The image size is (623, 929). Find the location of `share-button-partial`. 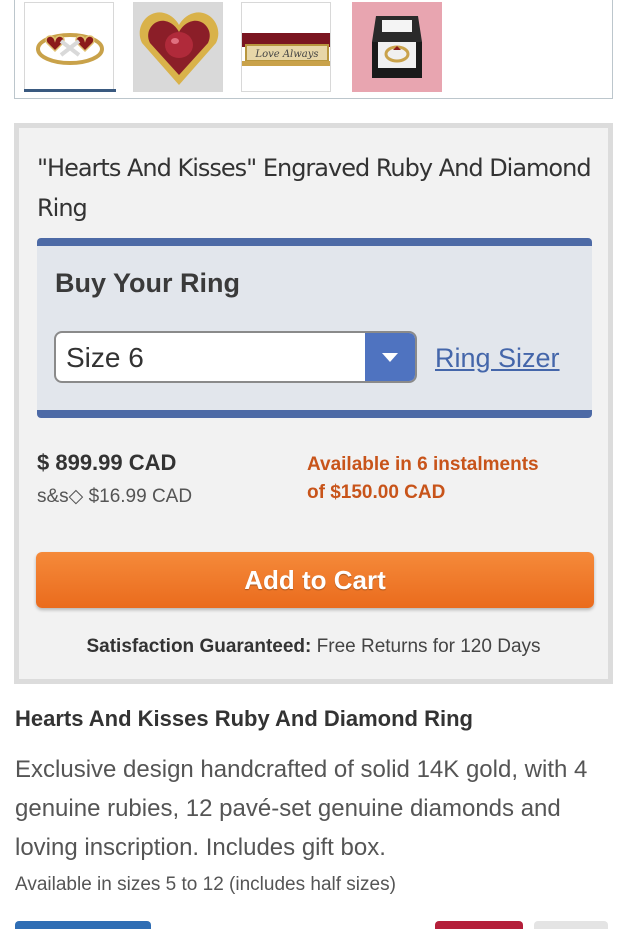

share-button-partial is located at coordinates (83, 925).